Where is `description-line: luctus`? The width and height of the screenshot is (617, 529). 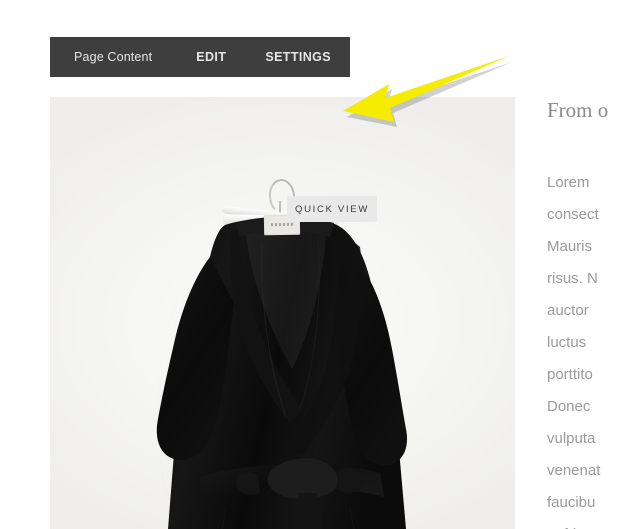
description-line: luctus is located at coordinates (567, 342).